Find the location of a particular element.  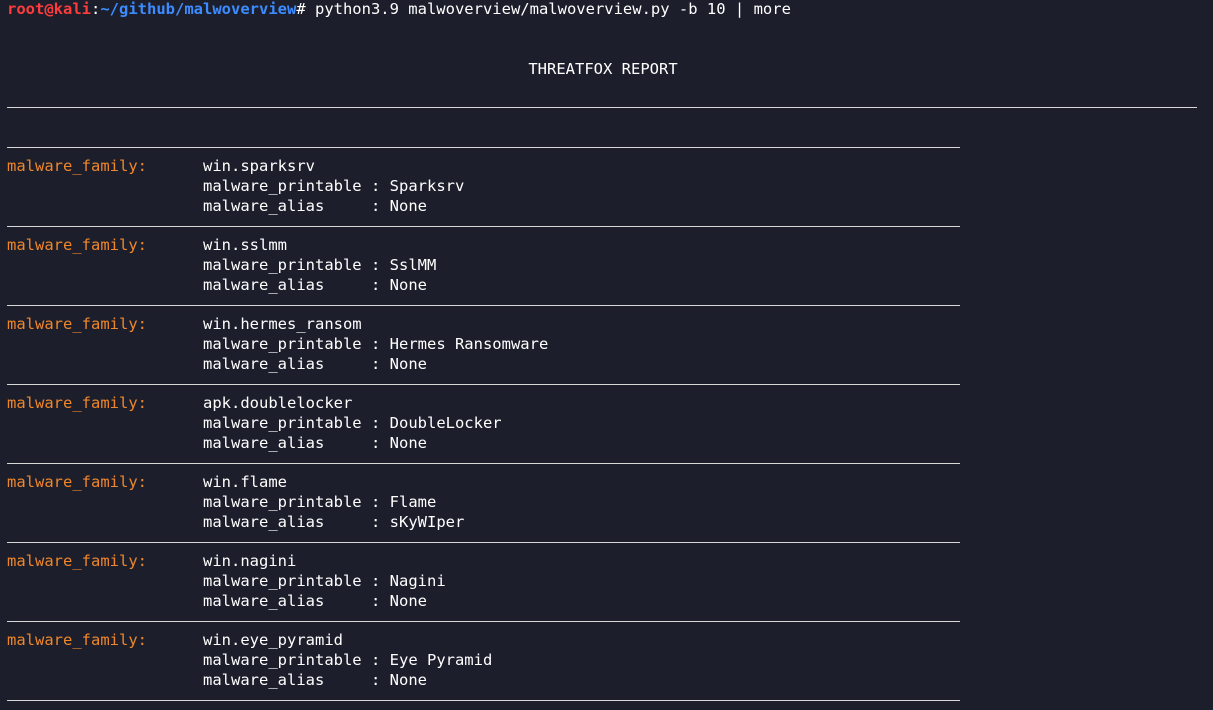

printable-value: Sparksrv is located at coordinates (427, 186).